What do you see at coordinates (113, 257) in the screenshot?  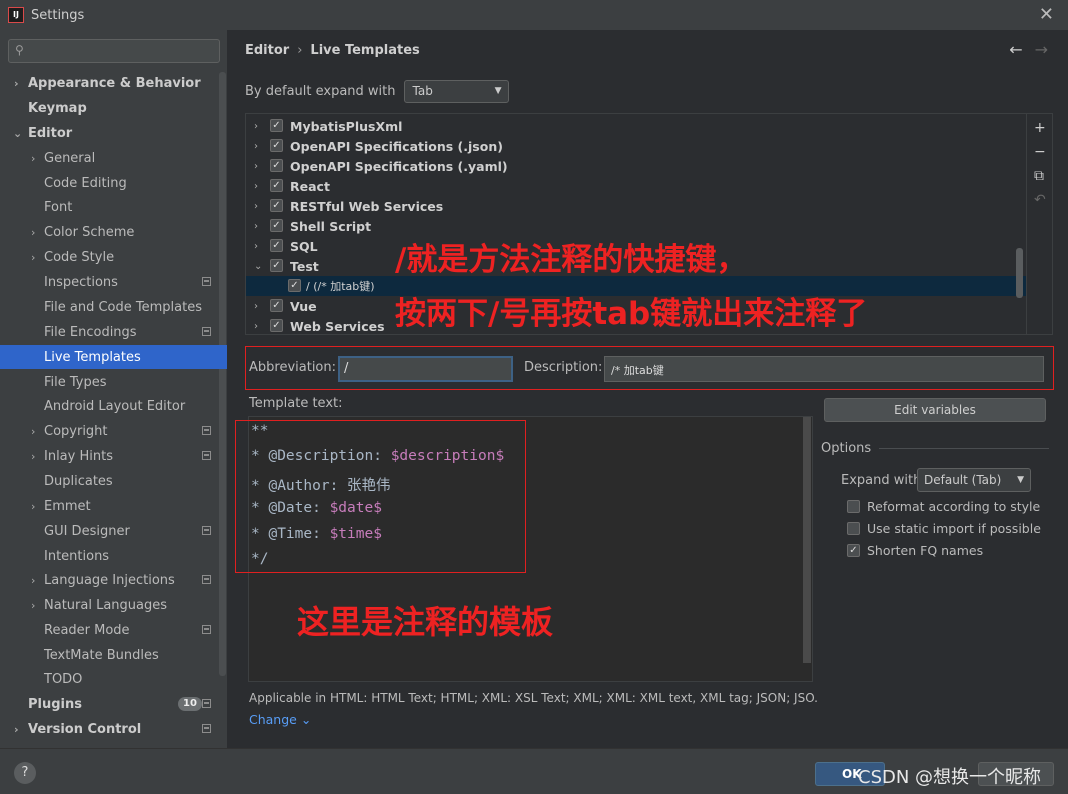 I see `tree-item-code-style: › Code Style` at bounding box center [113, 257].